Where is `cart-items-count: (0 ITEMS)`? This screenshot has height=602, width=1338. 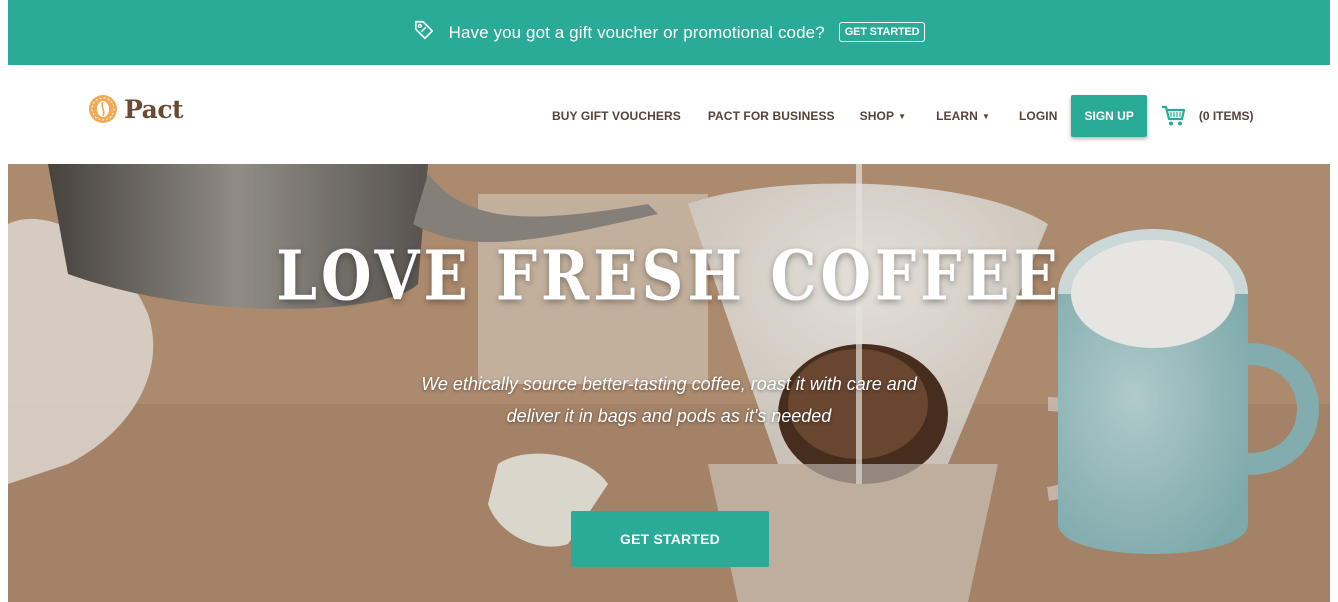
cart-items-count: (0 ITEMS) is located at coordinates (1226, 116).